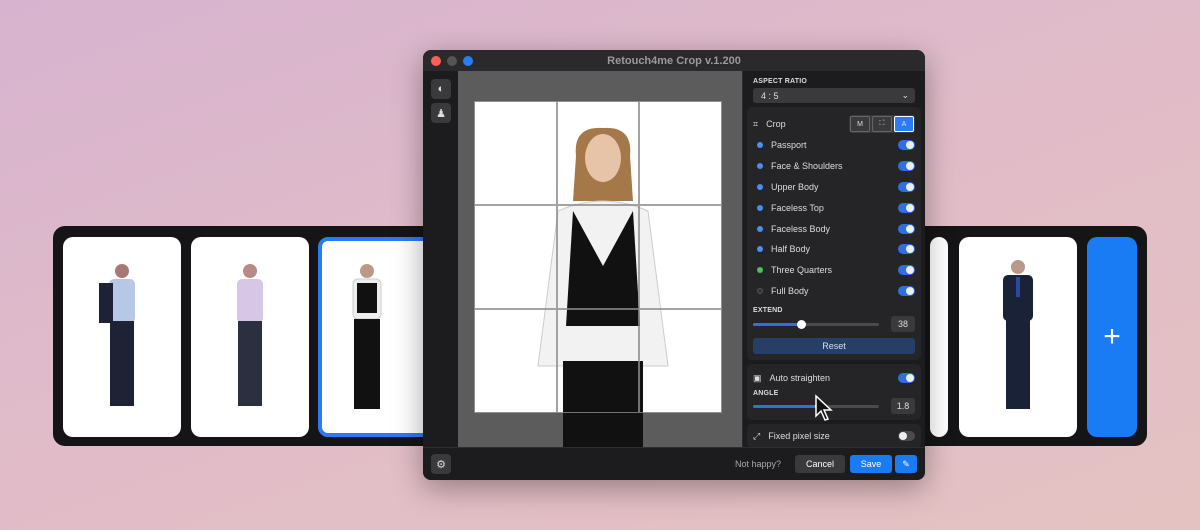 The height and width of the screenshot is (530, 1200). What do you see at coordinates (791, 249) in the screenshot?
I see `preset-label: Half Body` at bounding box center [791, 249].